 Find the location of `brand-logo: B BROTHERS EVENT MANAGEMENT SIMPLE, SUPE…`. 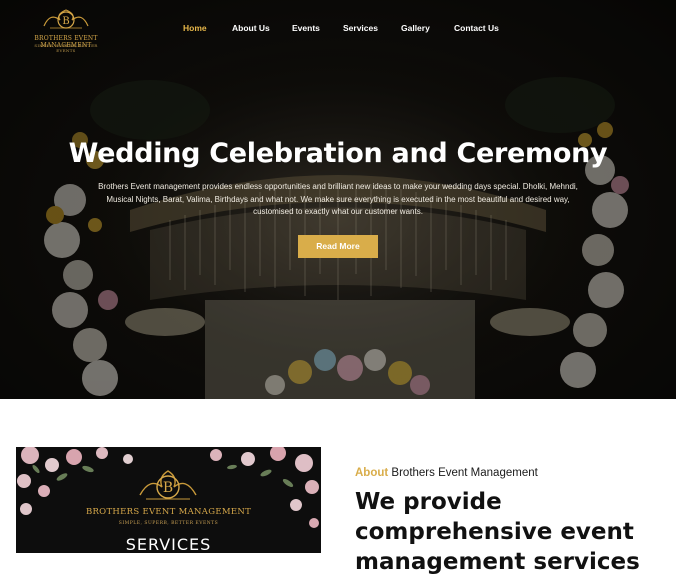

brand-logo: B BROTHERS EVENT MANAGEMENT SIMPLE, SUPE… is located at coordinates (66, 30).